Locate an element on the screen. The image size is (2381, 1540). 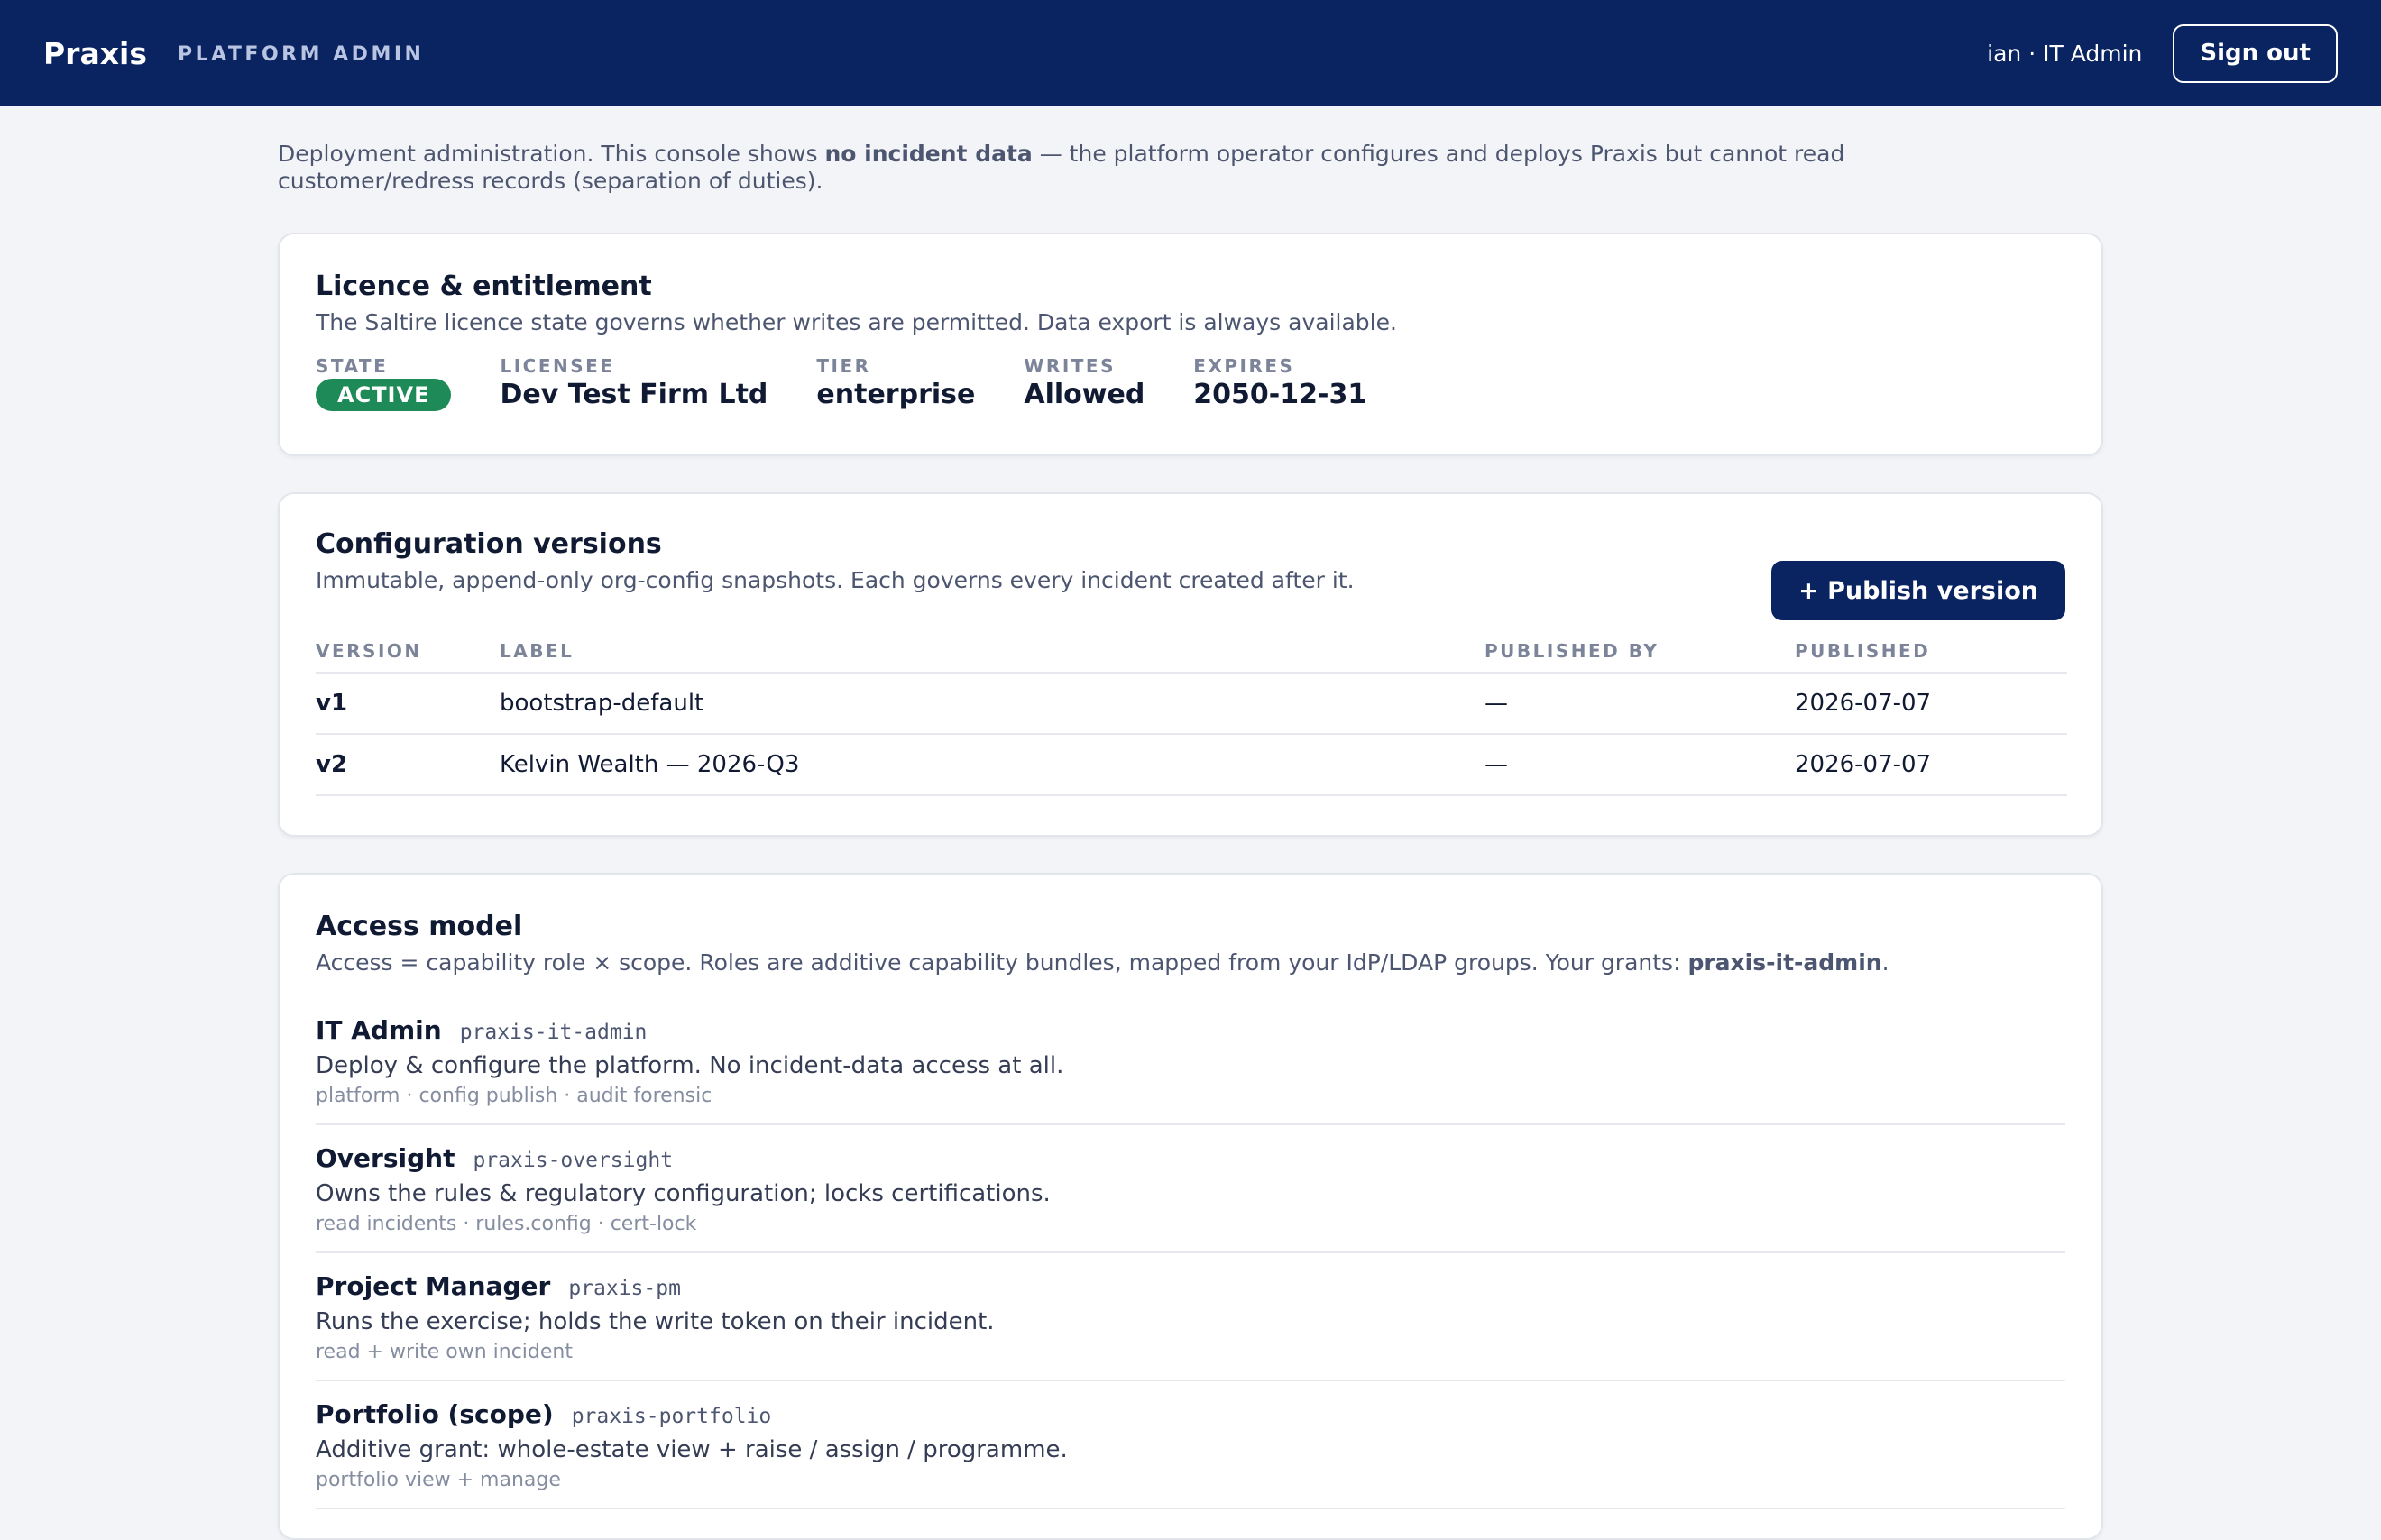
licence-title: Licence & entitlement is located at coordinates (484, 286).